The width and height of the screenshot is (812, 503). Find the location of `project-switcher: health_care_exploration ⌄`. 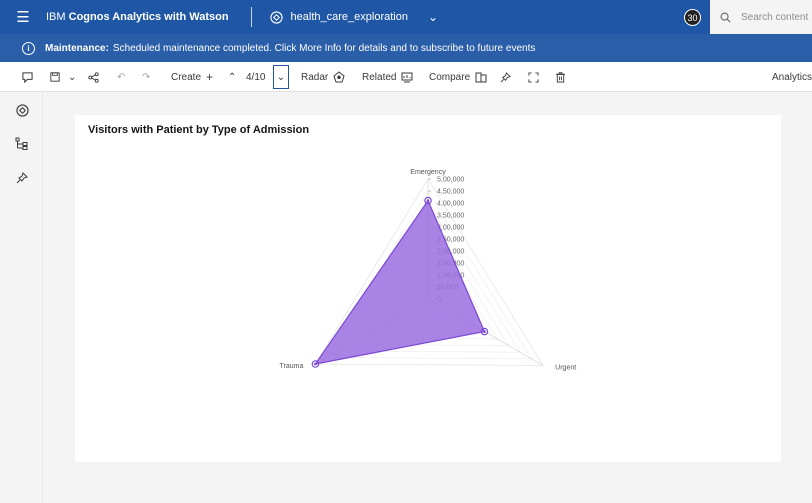

project-switcher: health_care_exploration ⌄ is located at coordinates (353, 17).